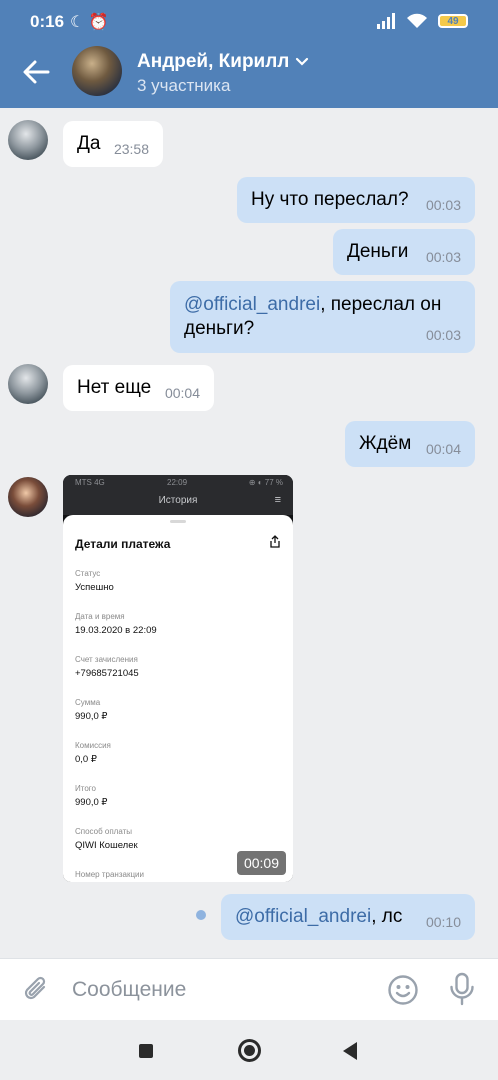 The image size is (498, 1080). I want to click on payment-detail-value: 19.03.2020 в 22:09, so click(116, 630).